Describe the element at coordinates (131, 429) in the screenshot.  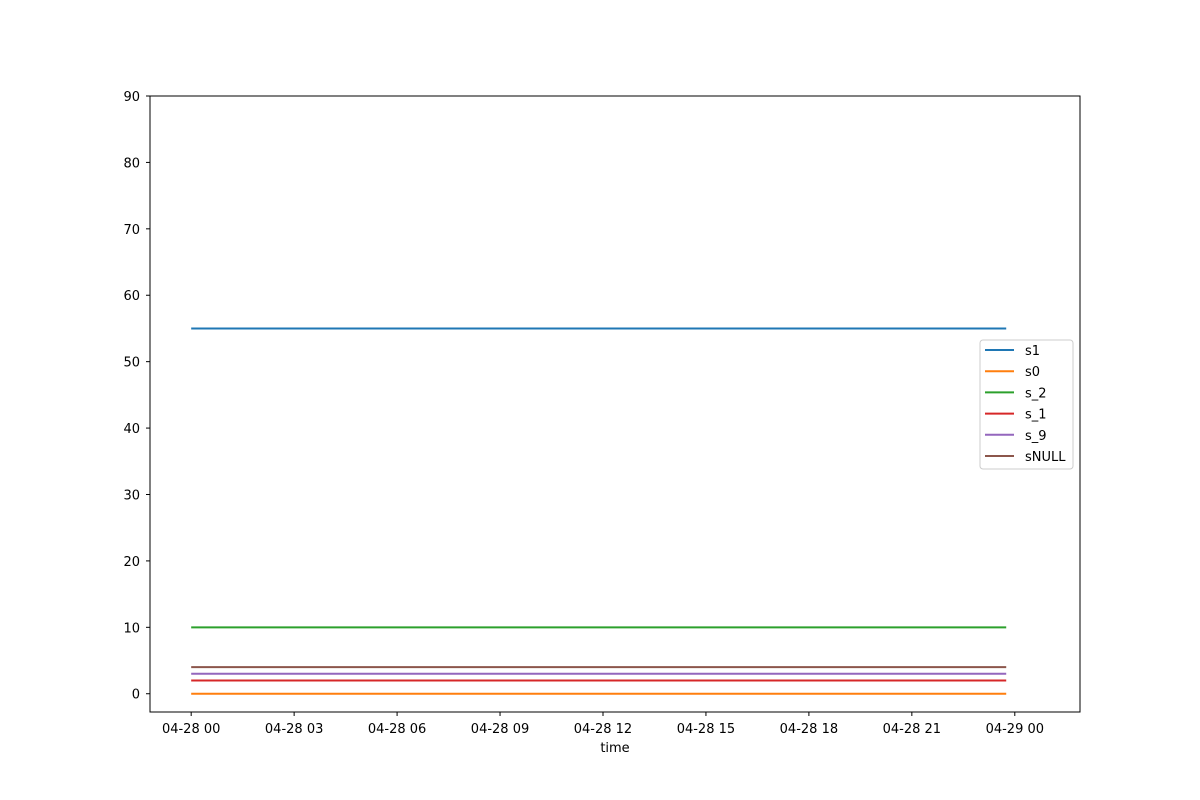
I see `y-tick-label: 40` at that location.